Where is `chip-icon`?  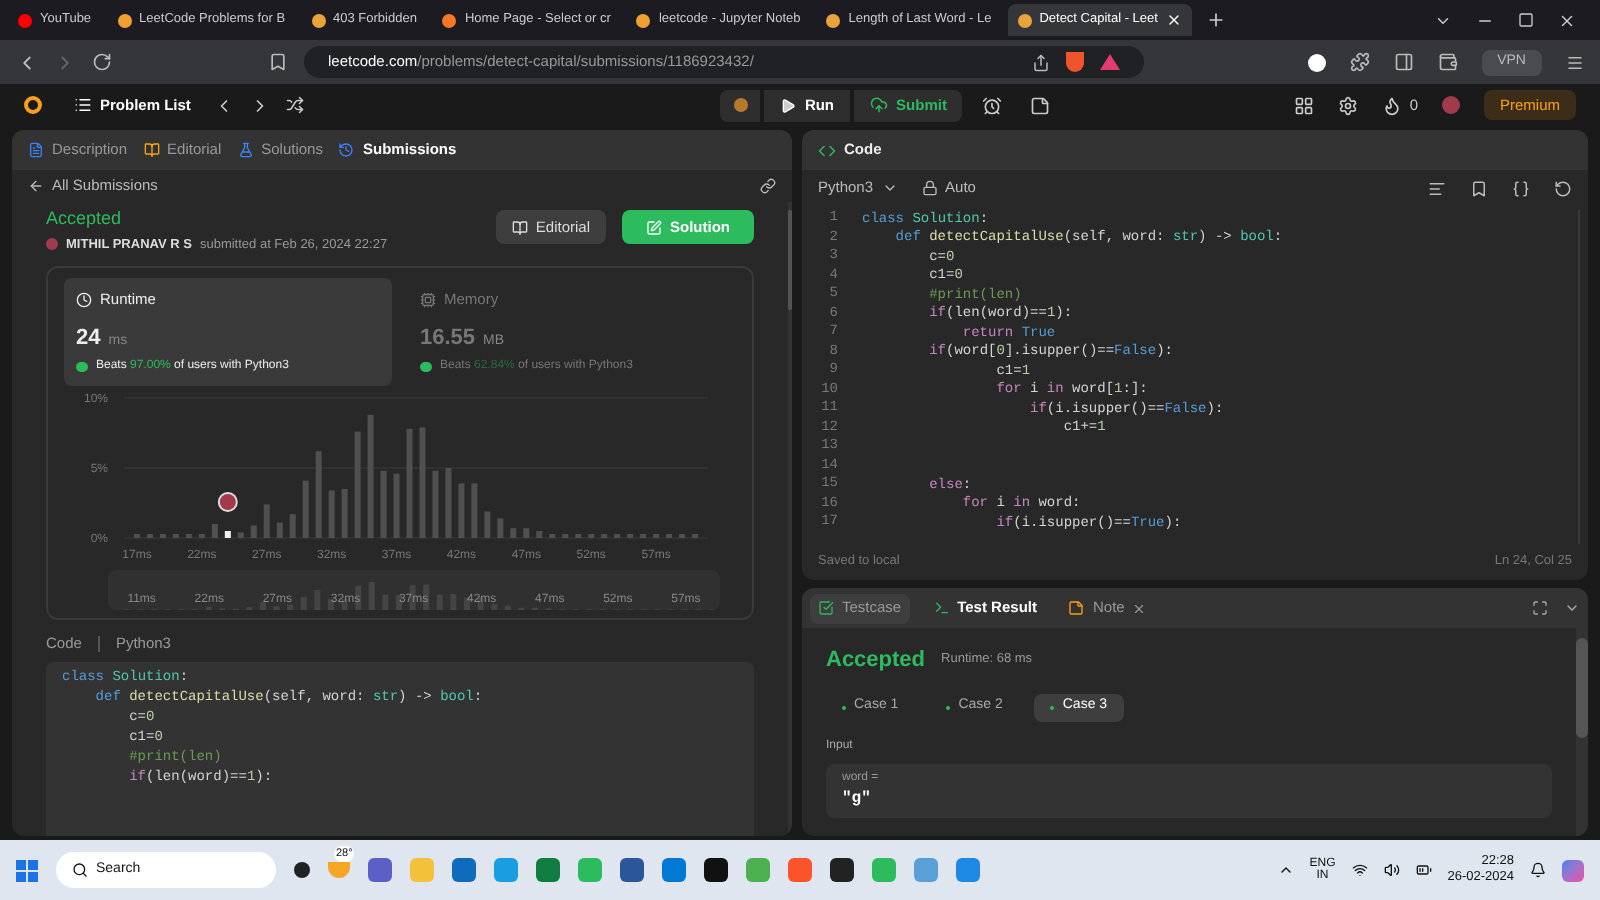 chip-icon is located at coordinates (428, 299).